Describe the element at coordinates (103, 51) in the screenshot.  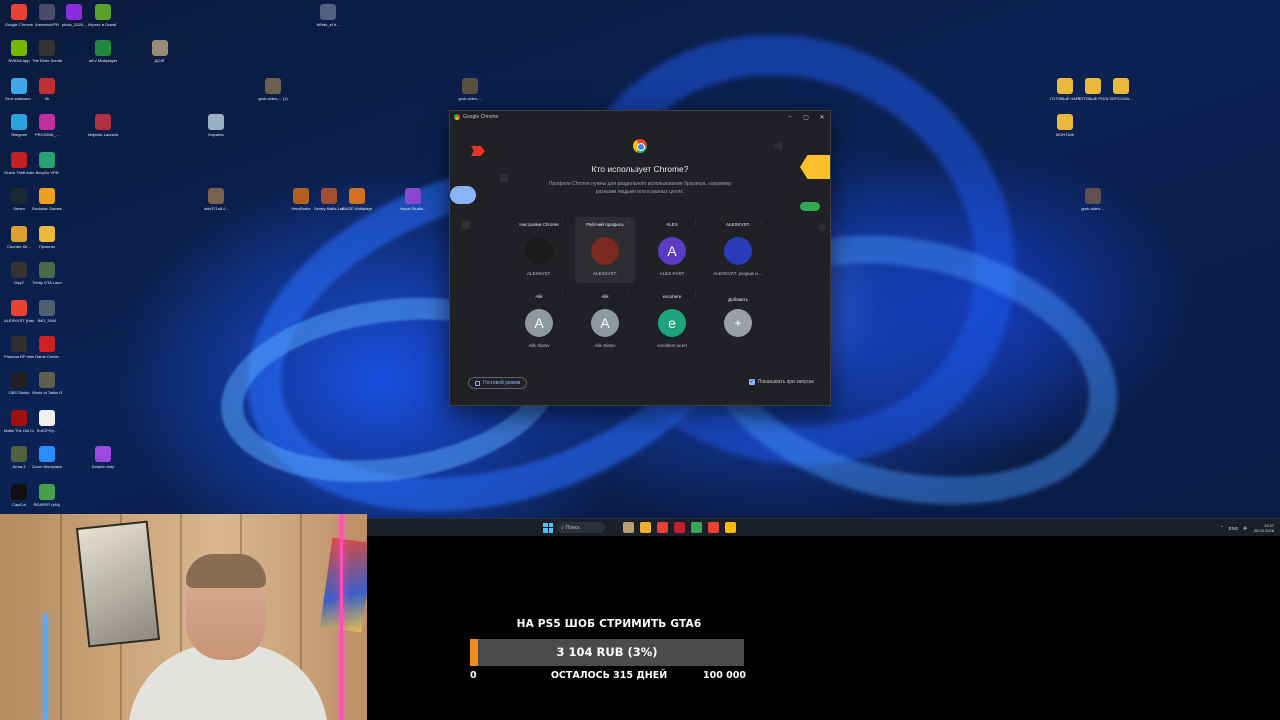
I see `desktop-shortcut: alt:V Multiplayer` at that location.